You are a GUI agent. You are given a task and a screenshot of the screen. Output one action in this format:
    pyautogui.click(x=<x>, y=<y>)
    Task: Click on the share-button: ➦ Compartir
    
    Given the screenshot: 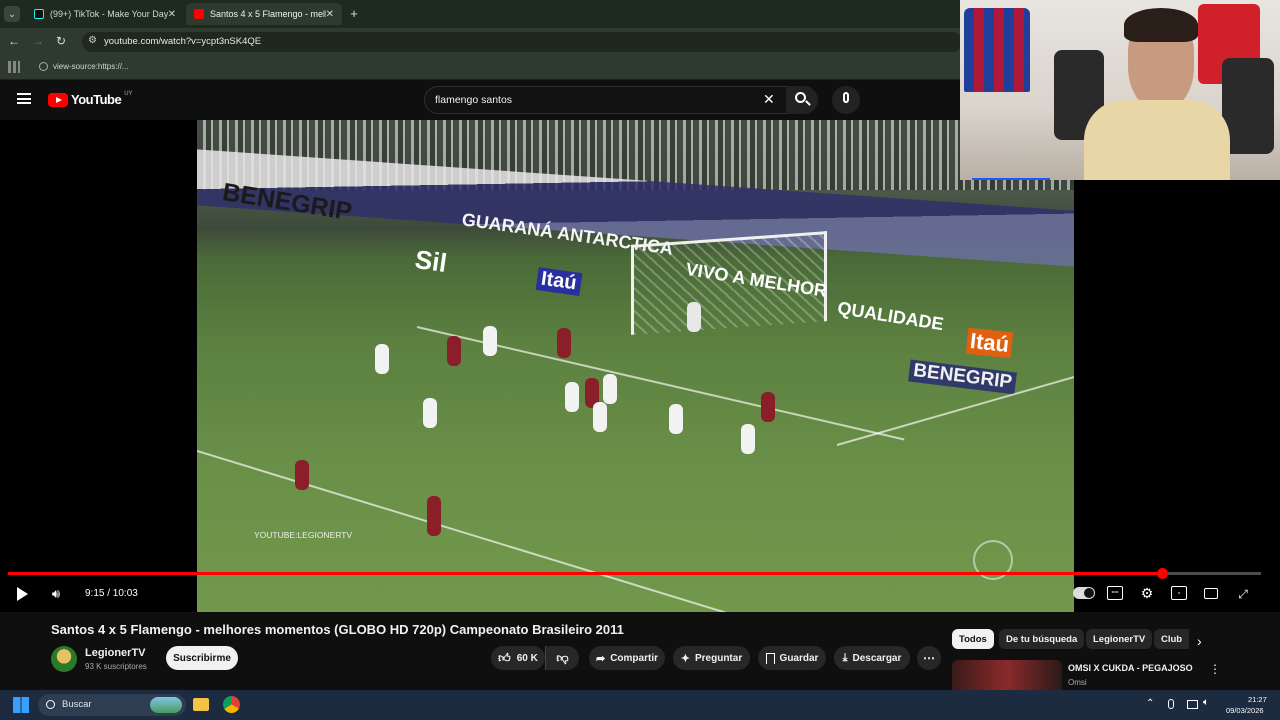 What is the action you would take?
    pyautogui.click(x=627, y=658)
    